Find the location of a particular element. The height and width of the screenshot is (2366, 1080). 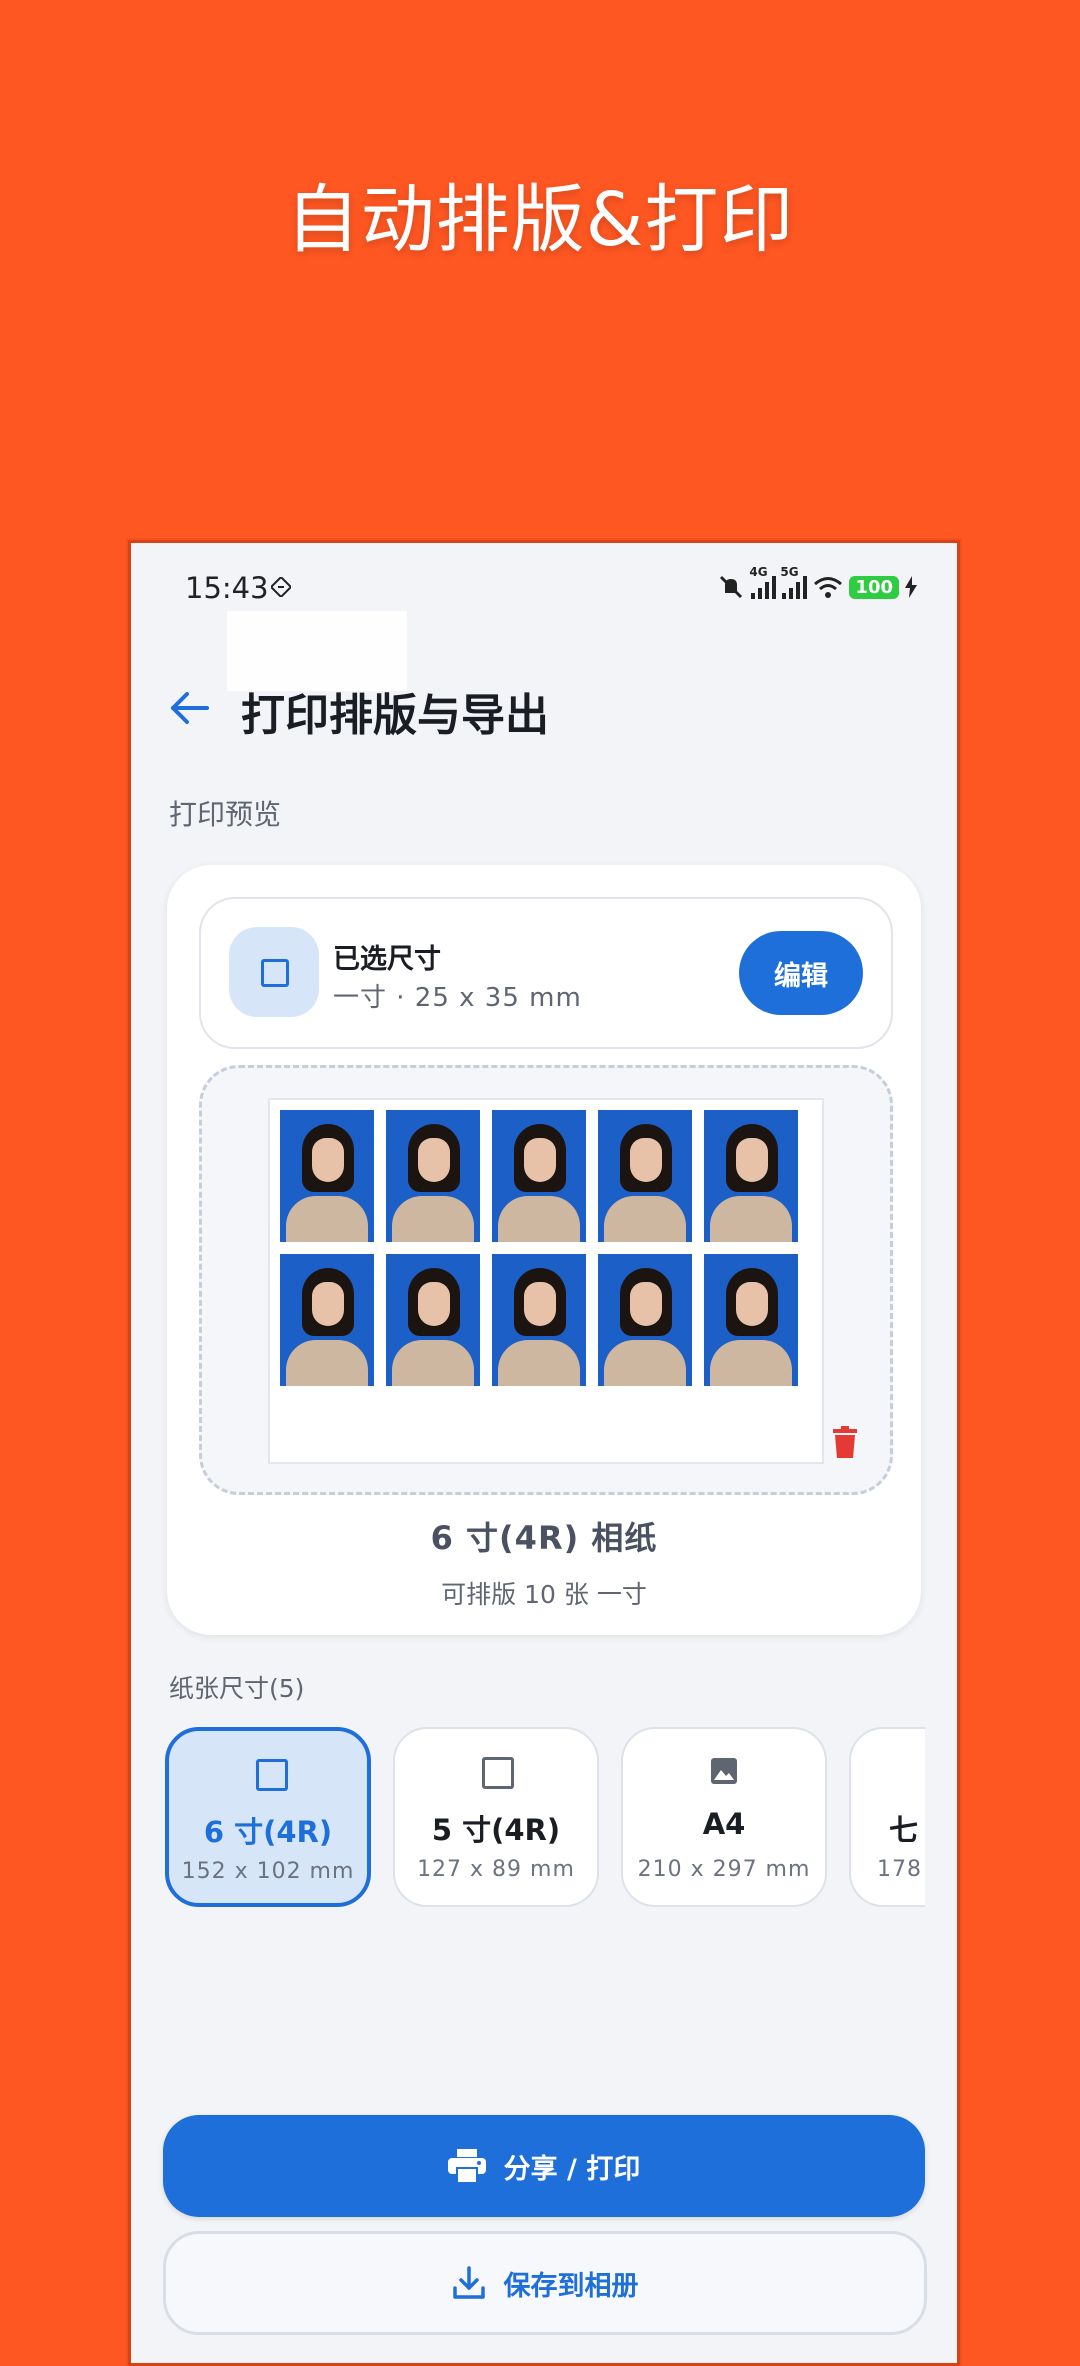

net-label-4g: 4G is located at coordinates (758, 572).